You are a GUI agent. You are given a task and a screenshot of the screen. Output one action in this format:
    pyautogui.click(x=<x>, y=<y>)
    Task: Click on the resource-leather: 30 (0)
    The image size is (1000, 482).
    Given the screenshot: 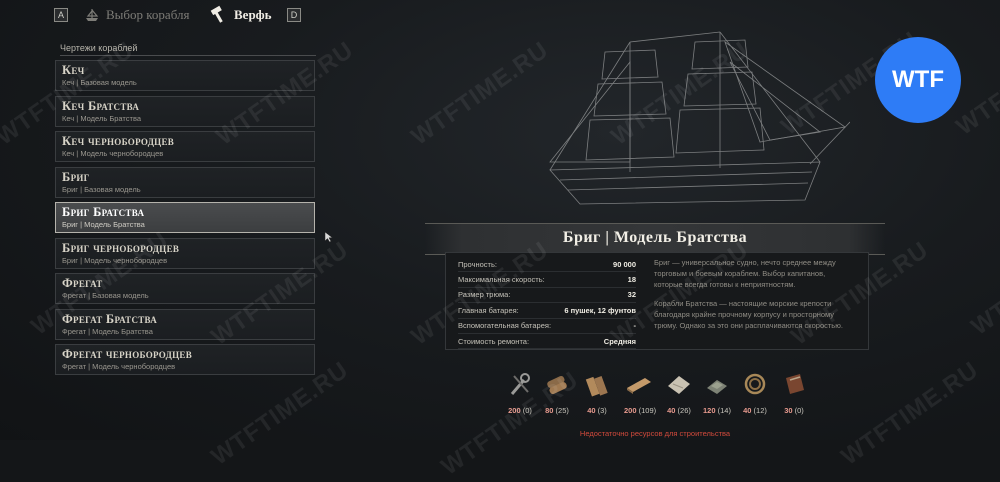 What is the action you would take?
    pyautogui.click(x=794, y=392)
    